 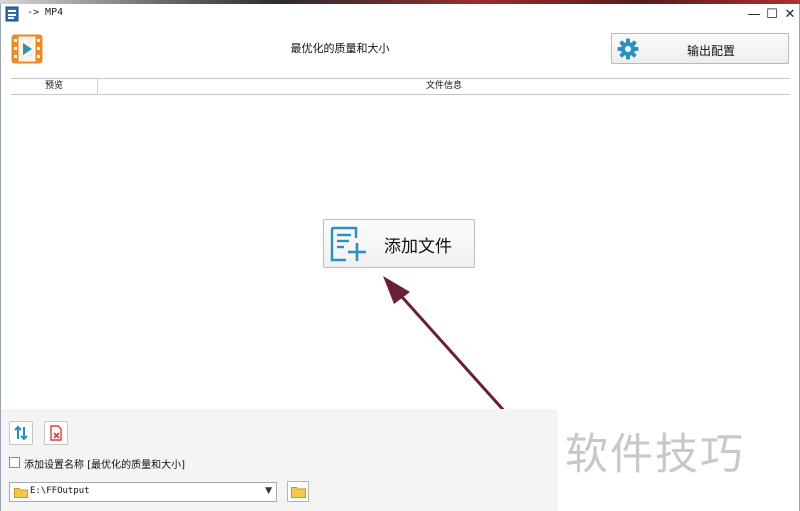 What do you see at coordinates (340, 48) in the screenshot?
I see `preset-title: 最优化的质量和大小` at bounding box center [340, 48].